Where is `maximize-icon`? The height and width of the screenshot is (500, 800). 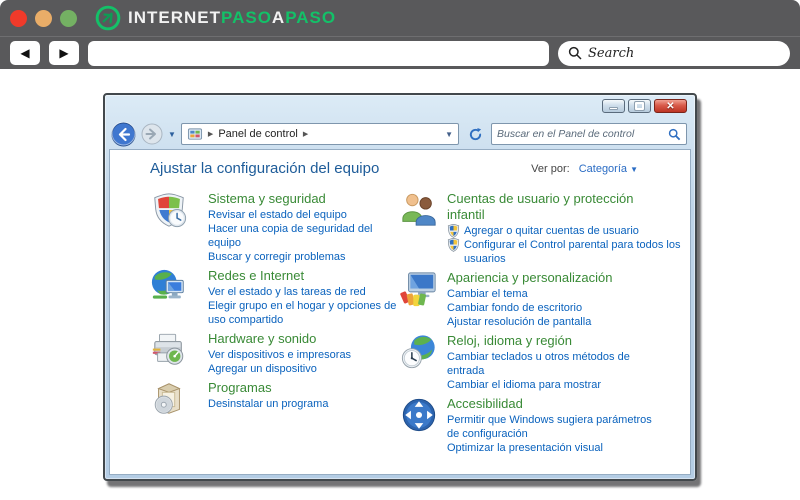 maximize-icon is located at coordinates (639, 106).